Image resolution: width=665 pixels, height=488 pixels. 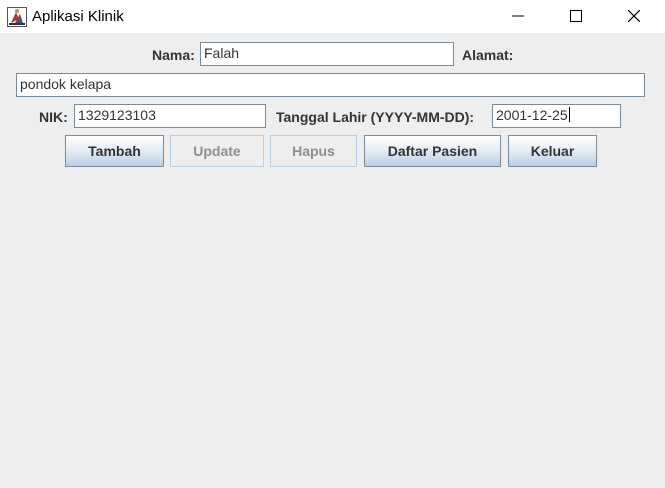 What do you see at coordinates (217, 151) in the screenshot?
I see `update-button: Update` at bounding box center [217, 151].